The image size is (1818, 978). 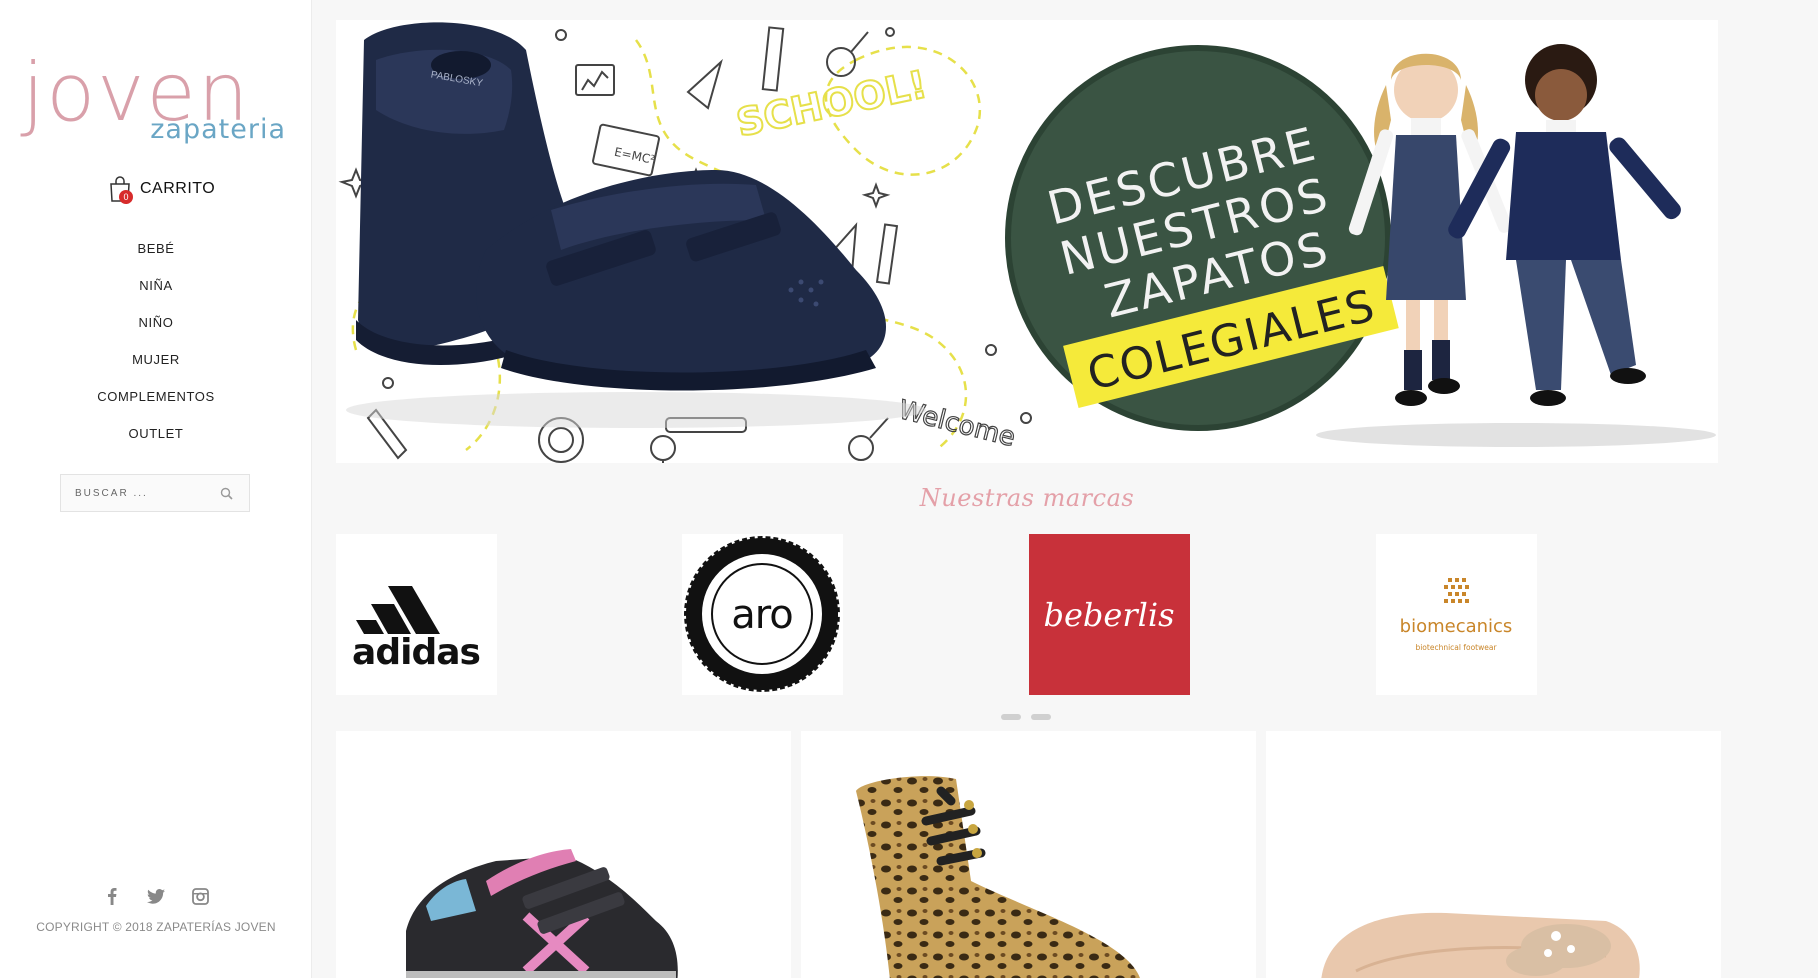 What do you see at coordinates (156, 288) in the screenshot?
I see `nav-item-nina: NIÑA` at bounding box center [156, 288].